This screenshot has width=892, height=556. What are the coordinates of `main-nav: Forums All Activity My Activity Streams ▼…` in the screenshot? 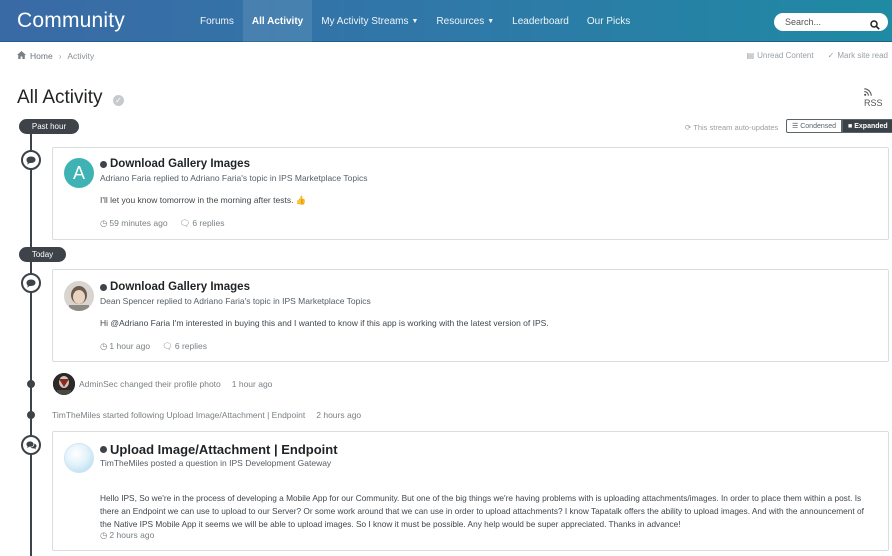 It's located at (415, 21).